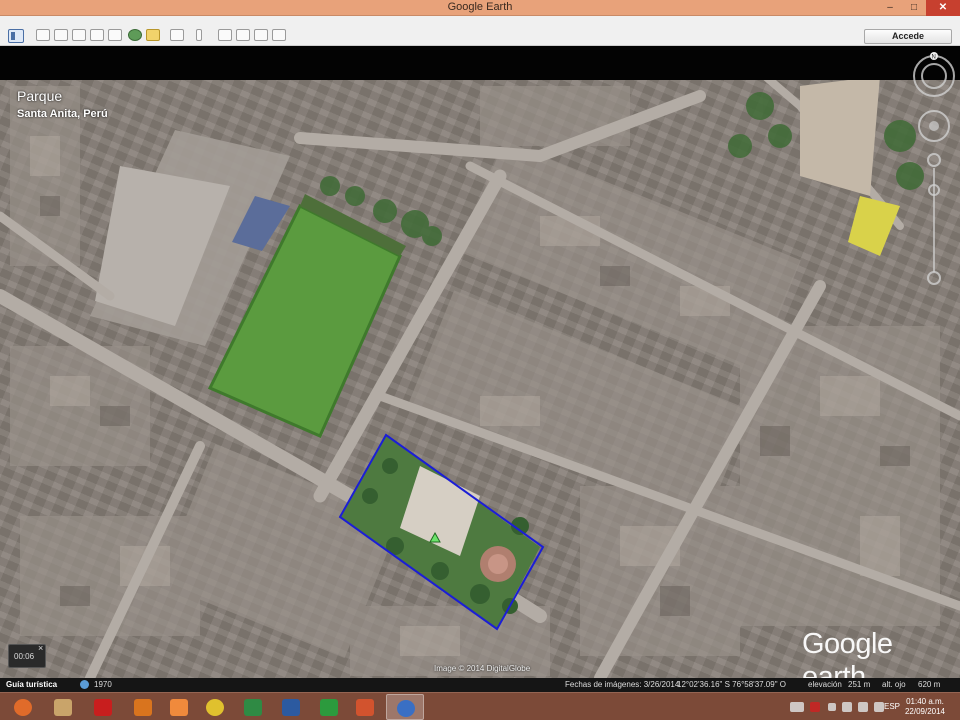  What do you see at coordinates (847, 644) in the screenshot?
I see `logo-main: Google` at bounding box center [847, 644].